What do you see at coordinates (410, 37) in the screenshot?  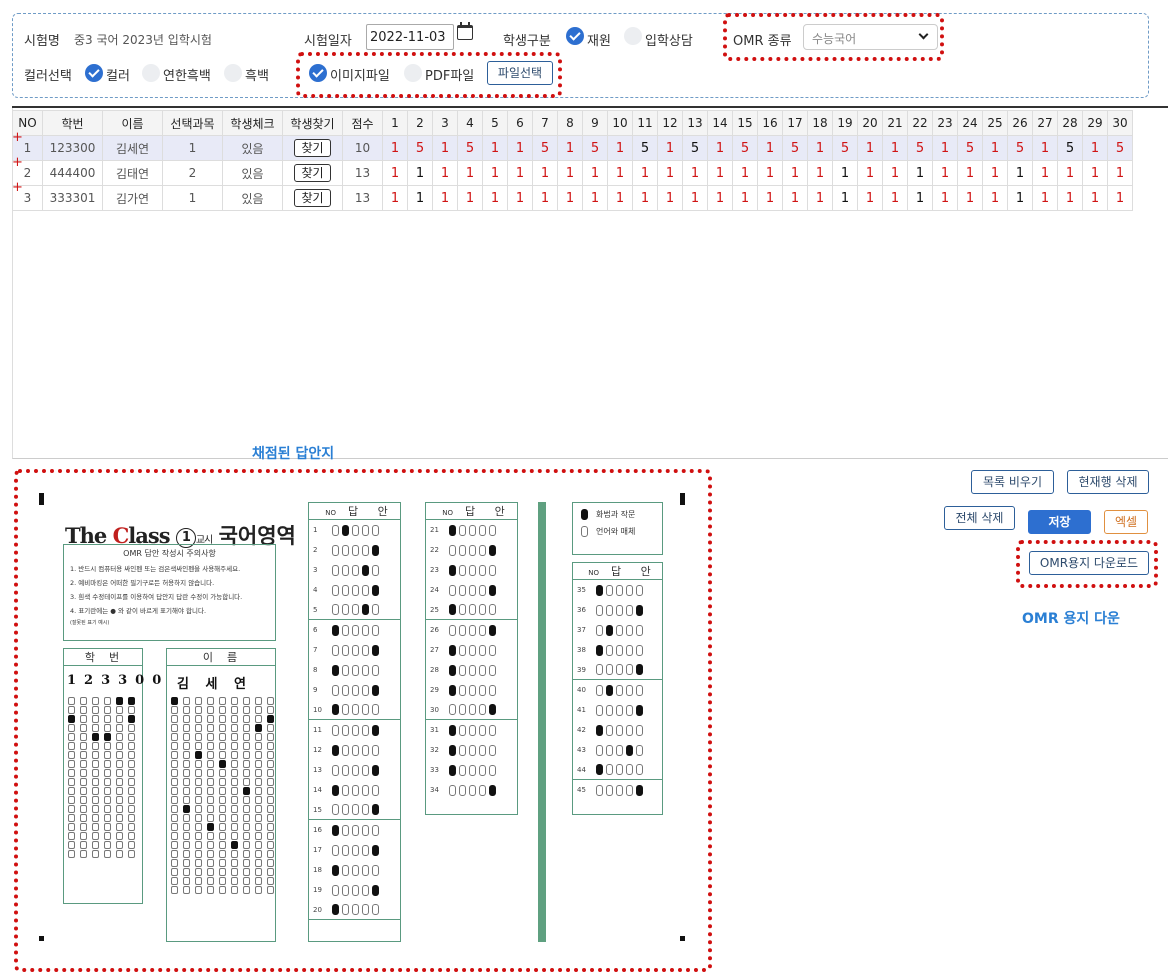 I see `exam-date-input` at bounding box center [410, 37].